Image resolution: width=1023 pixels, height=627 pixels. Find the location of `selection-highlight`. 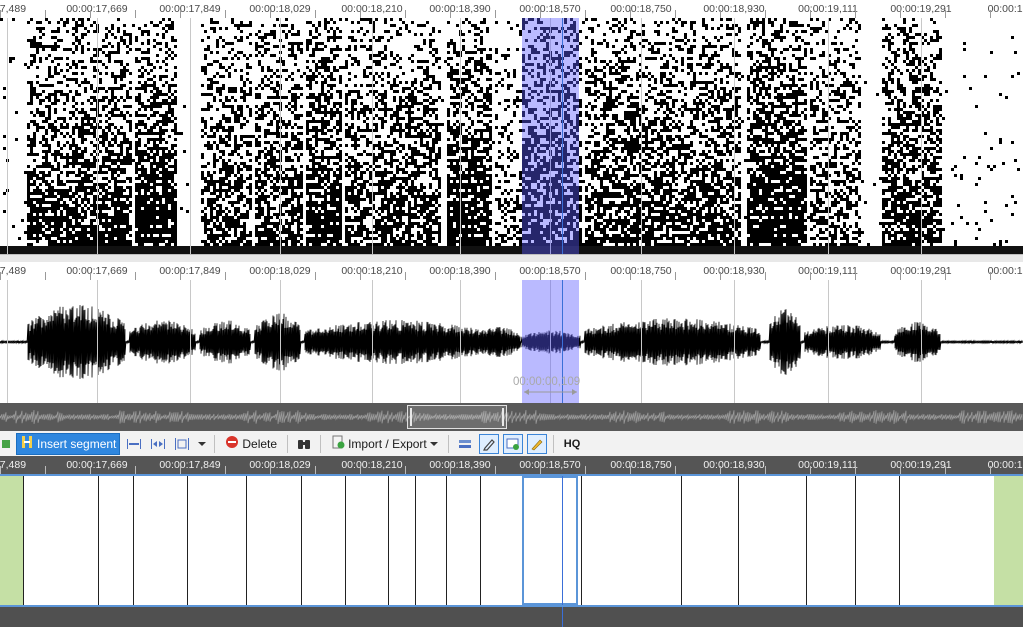

selection-highlight is located at coordinates (550, 136).